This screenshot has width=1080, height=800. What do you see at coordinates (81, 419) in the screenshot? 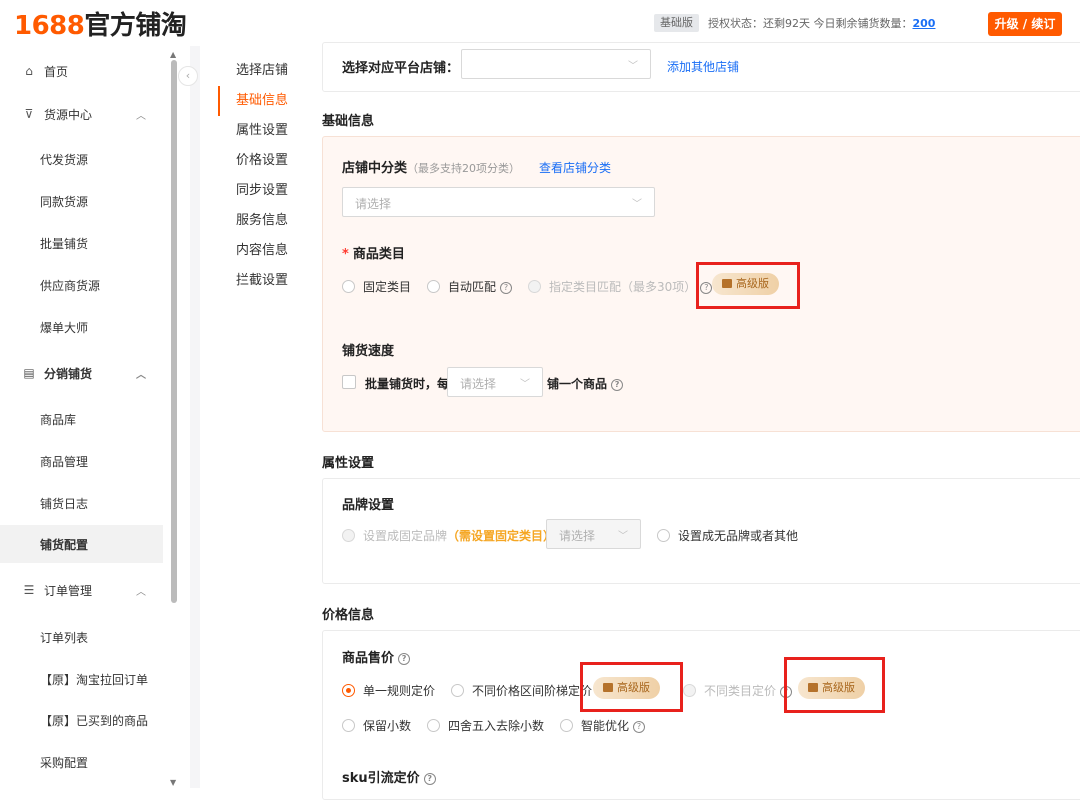
I see `sidebar-item-product-library: 商品库` at bounding box center [81, 419].